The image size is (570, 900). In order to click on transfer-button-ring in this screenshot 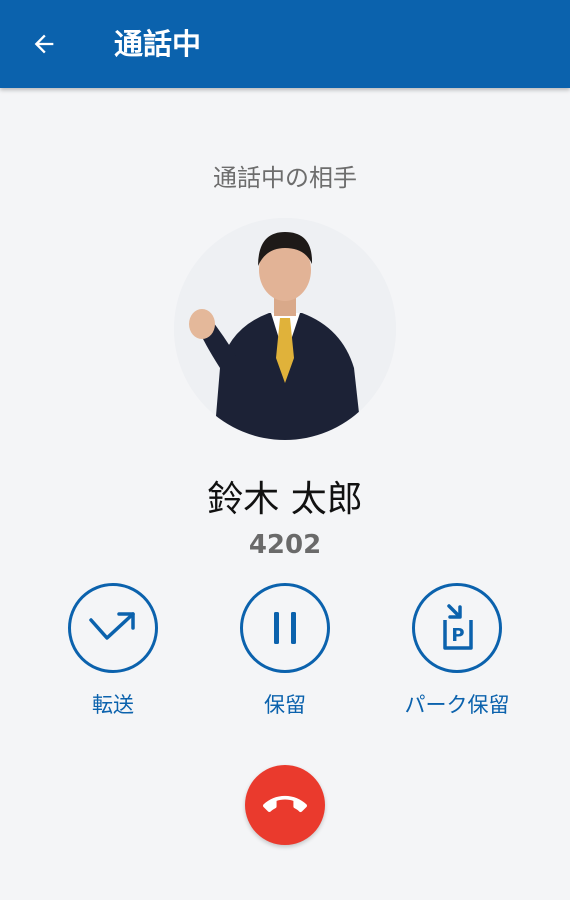, I will do `click(113, 628)`.